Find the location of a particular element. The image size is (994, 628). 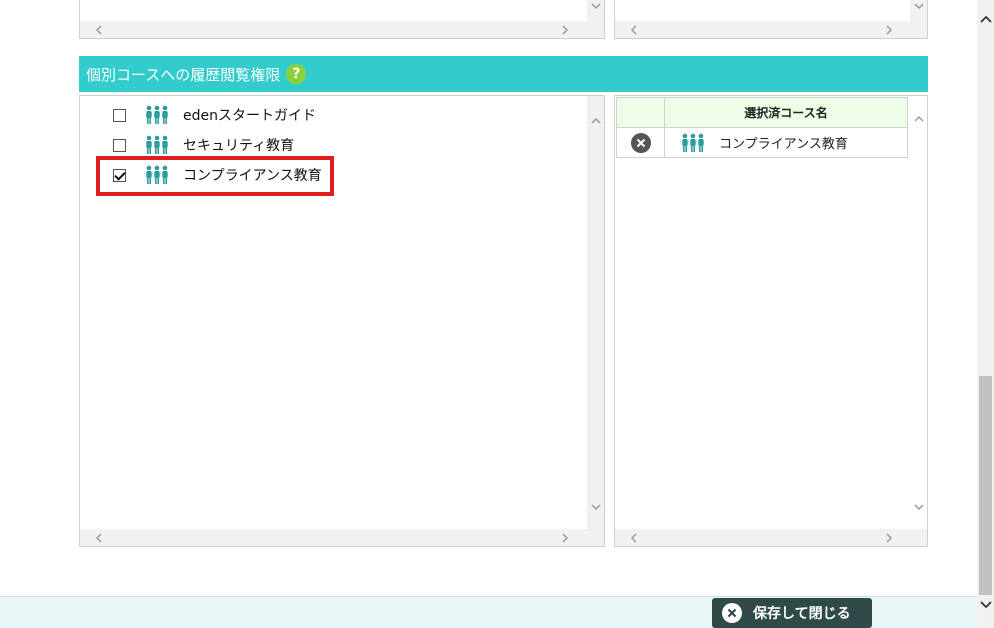

highlight-box is located at coordinates (215, 176).